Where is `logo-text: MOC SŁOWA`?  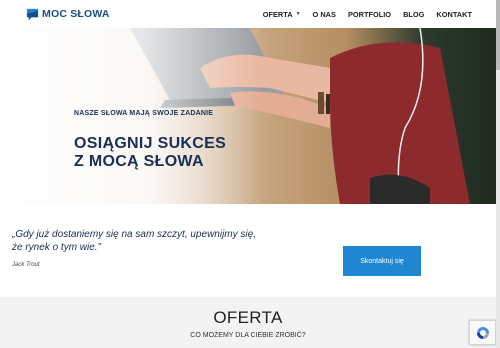
logo-text: MOC SŁOWA is located at coordinates (76, 14).